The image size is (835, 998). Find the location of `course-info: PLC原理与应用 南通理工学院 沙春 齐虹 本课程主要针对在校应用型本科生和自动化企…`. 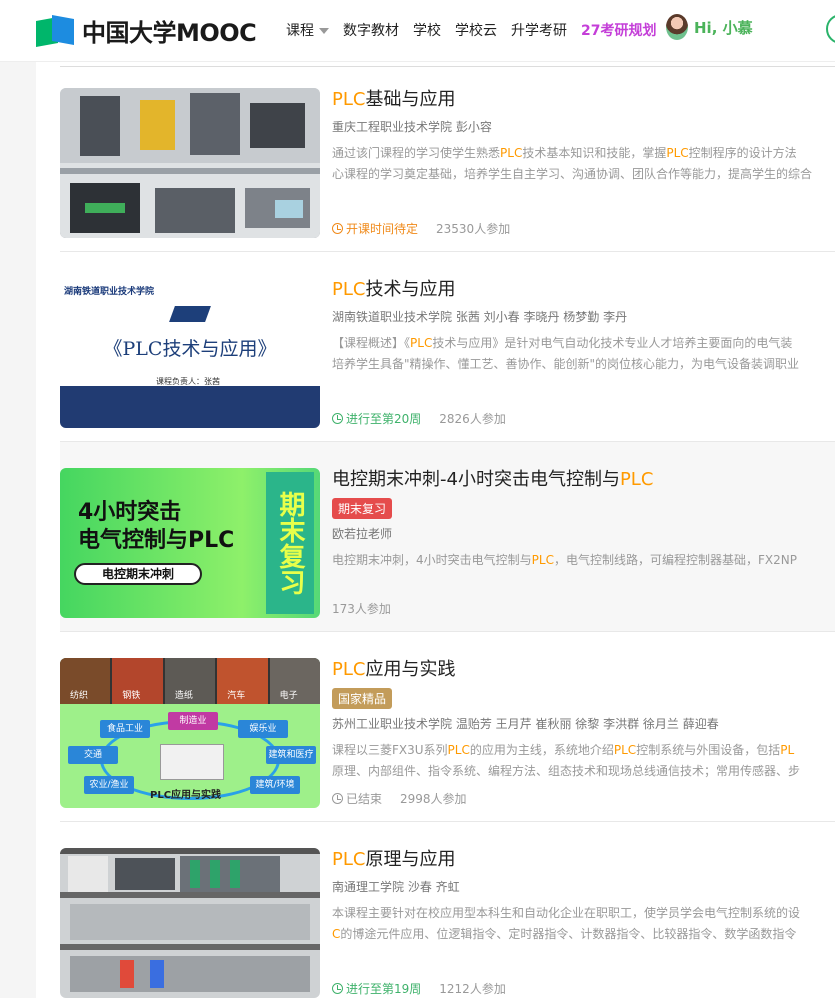

course-info: PLC原理与应用 南通理工学院 沙春 齐虹 本课程主要针对在校应用型本科生和自动化企… is located at coordinates (583, 896).